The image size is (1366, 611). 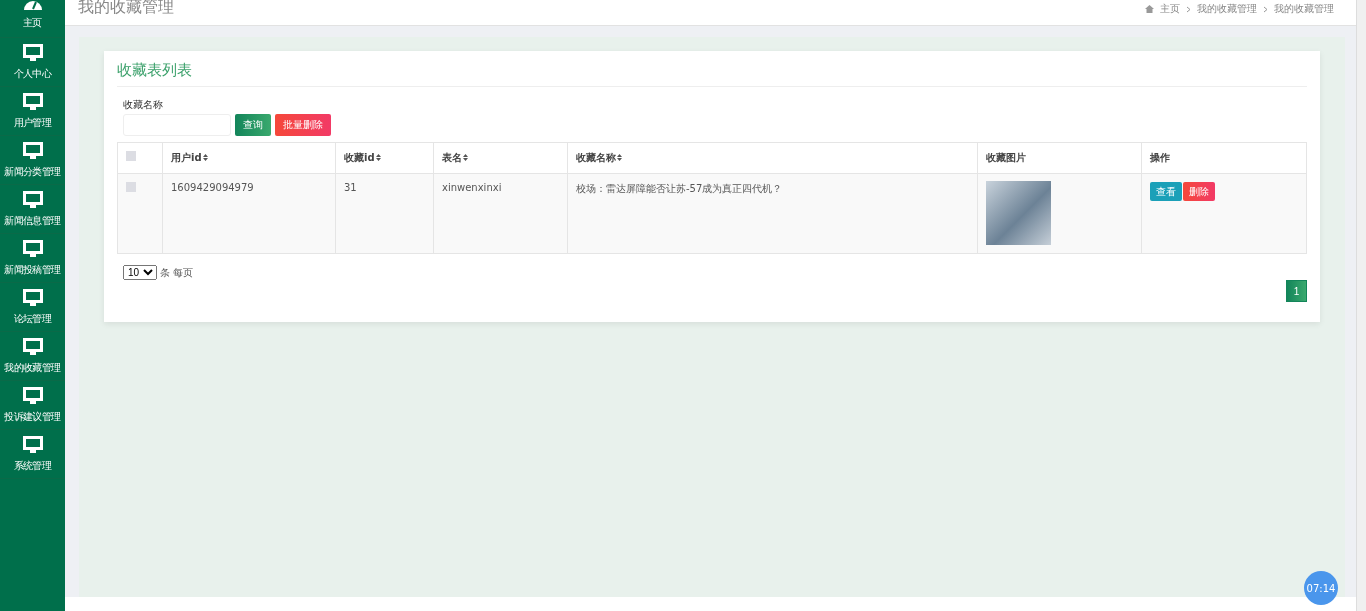 What do you see at coordinates (1018, 213) in the screenshot?
I see `photo-placeholder` at bounding box center [1018, 213].